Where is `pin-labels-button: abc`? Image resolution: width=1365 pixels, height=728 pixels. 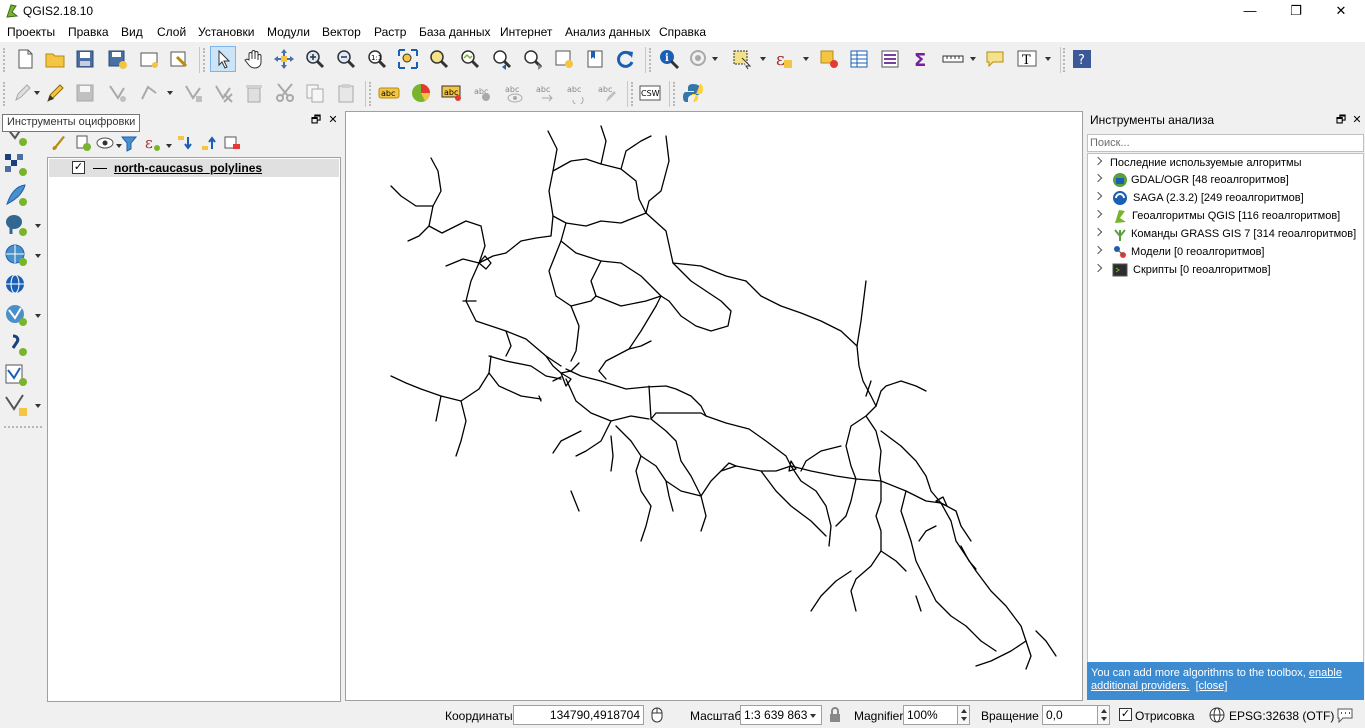
pin-labels-button: abc is located at coordinates (483, 93).